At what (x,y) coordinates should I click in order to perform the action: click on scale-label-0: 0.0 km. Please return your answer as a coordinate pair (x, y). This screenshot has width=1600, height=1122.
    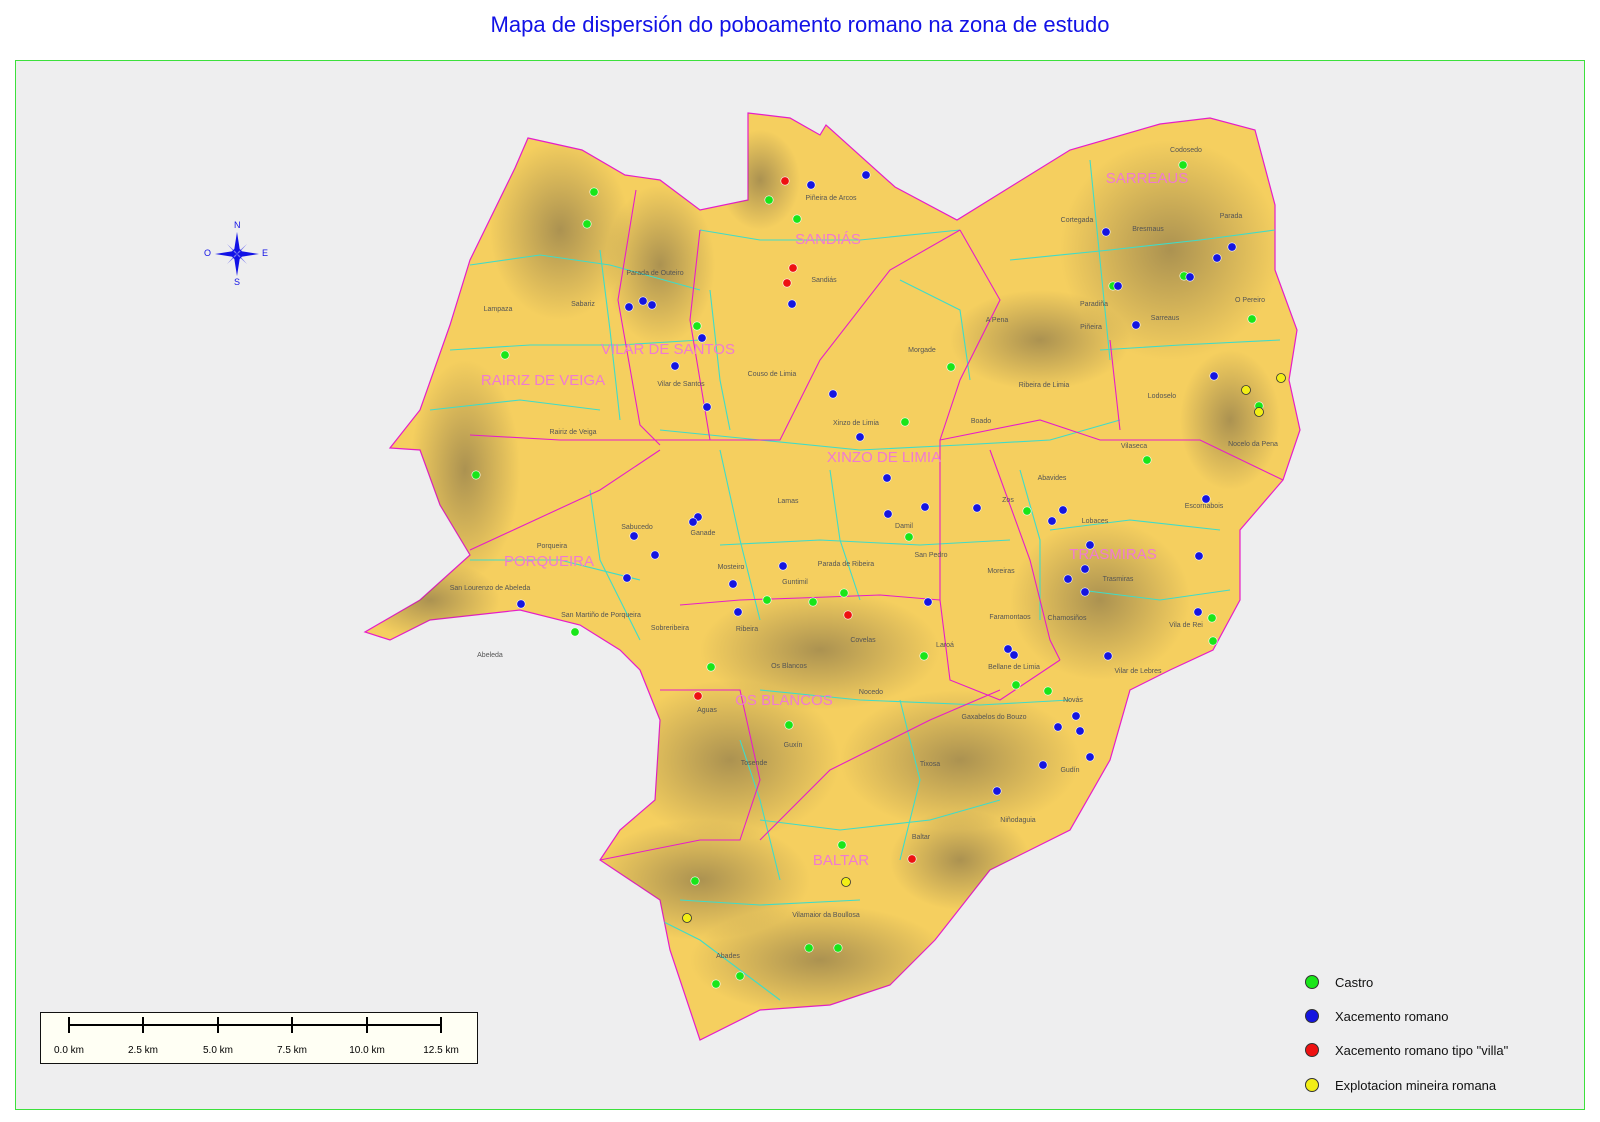
    Looking at the image, I should click on (69, 1050).